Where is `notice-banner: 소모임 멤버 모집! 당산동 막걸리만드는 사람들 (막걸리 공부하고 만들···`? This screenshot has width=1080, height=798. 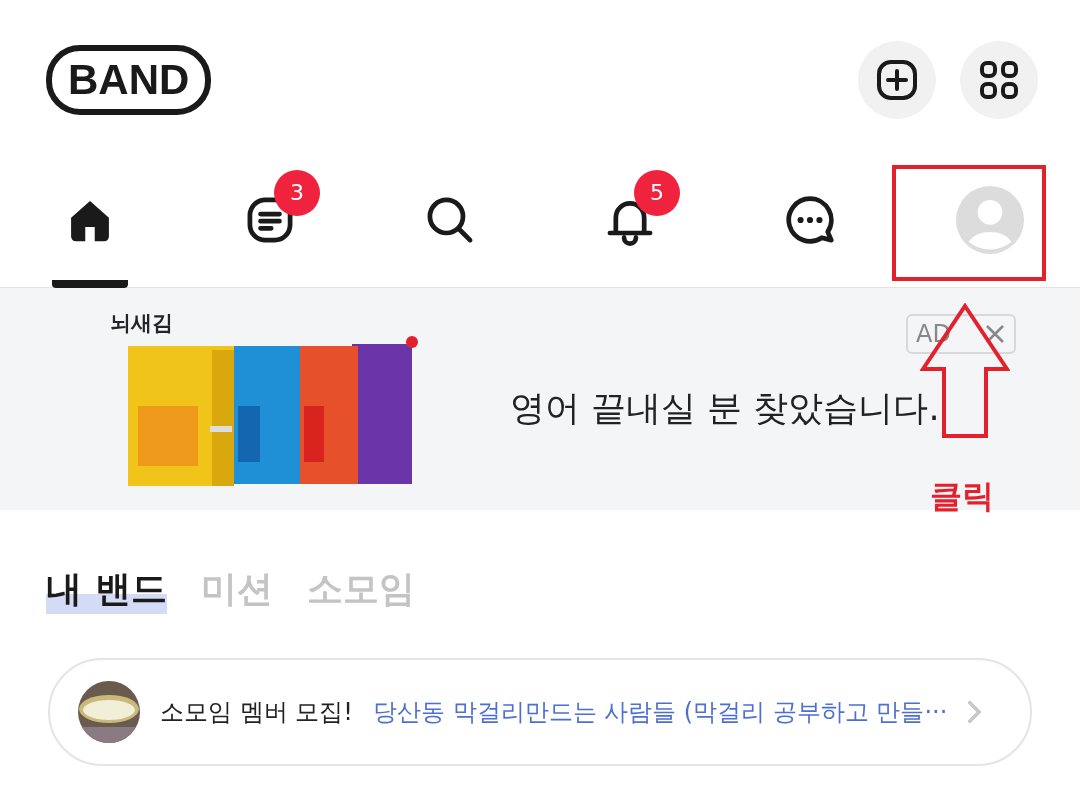 notice-banner: 소모임 멤버 모집! 당산동 막걸리만드는 사람들 (막걸리 공부하고 만들··· is located at coordinates (540, 712).